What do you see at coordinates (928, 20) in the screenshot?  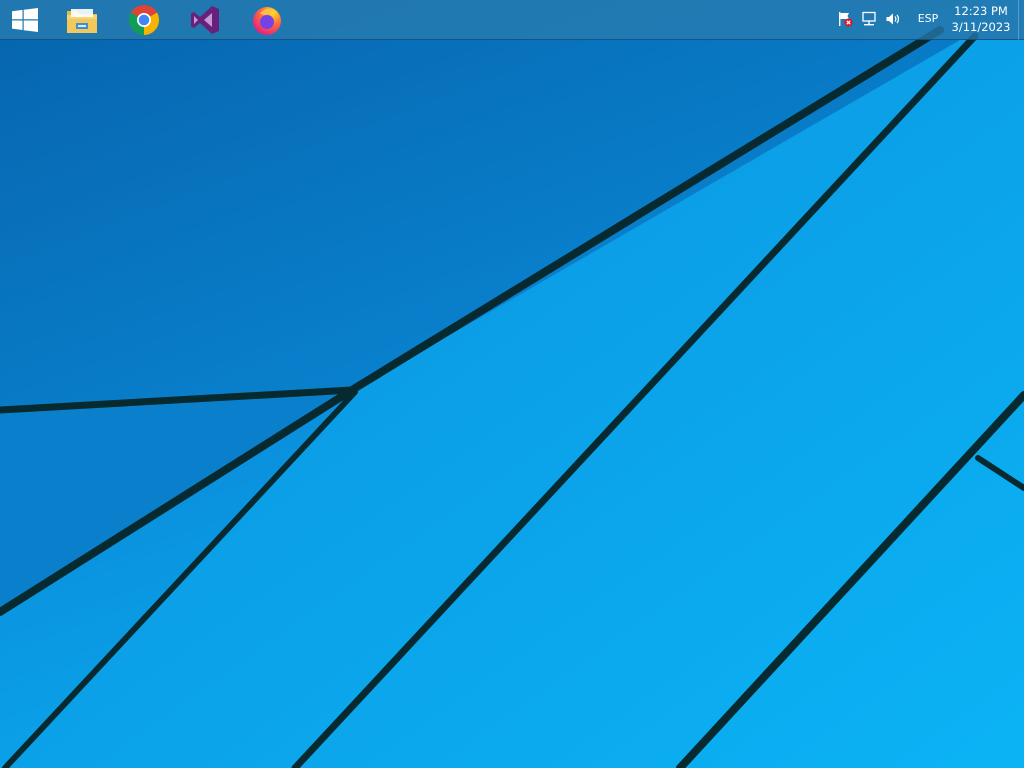 I see `input-language-indicator: ESP` at bounding box center [928, 20].